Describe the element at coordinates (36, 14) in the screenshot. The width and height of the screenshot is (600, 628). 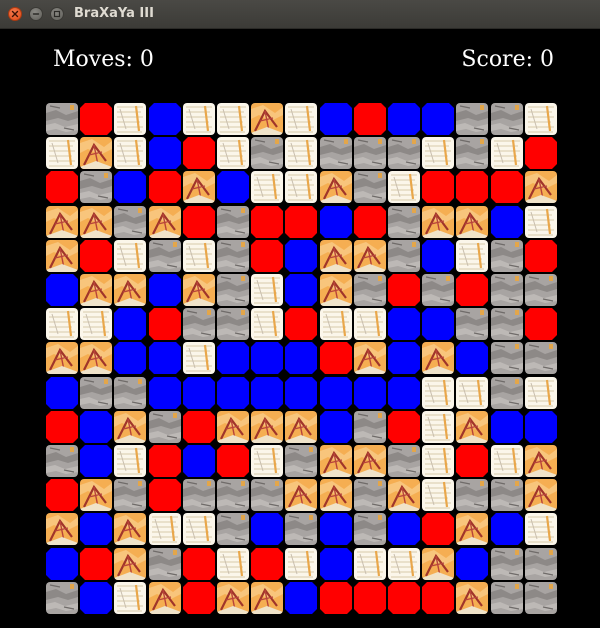
I see `minimize-window-button` at that location.